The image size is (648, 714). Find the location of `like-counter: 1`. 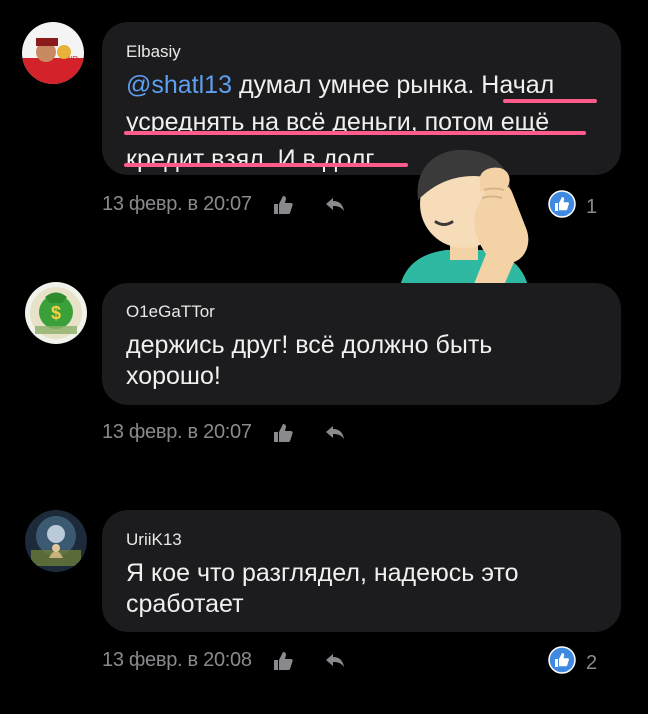

like-counter: 1 is located at coordinates (572, 207).